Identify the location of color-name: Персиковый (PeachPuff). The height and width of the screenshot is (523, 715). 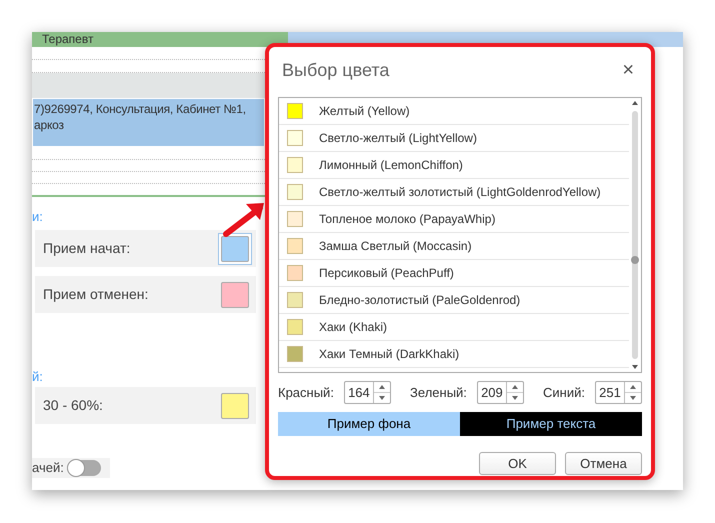
(386, 273).